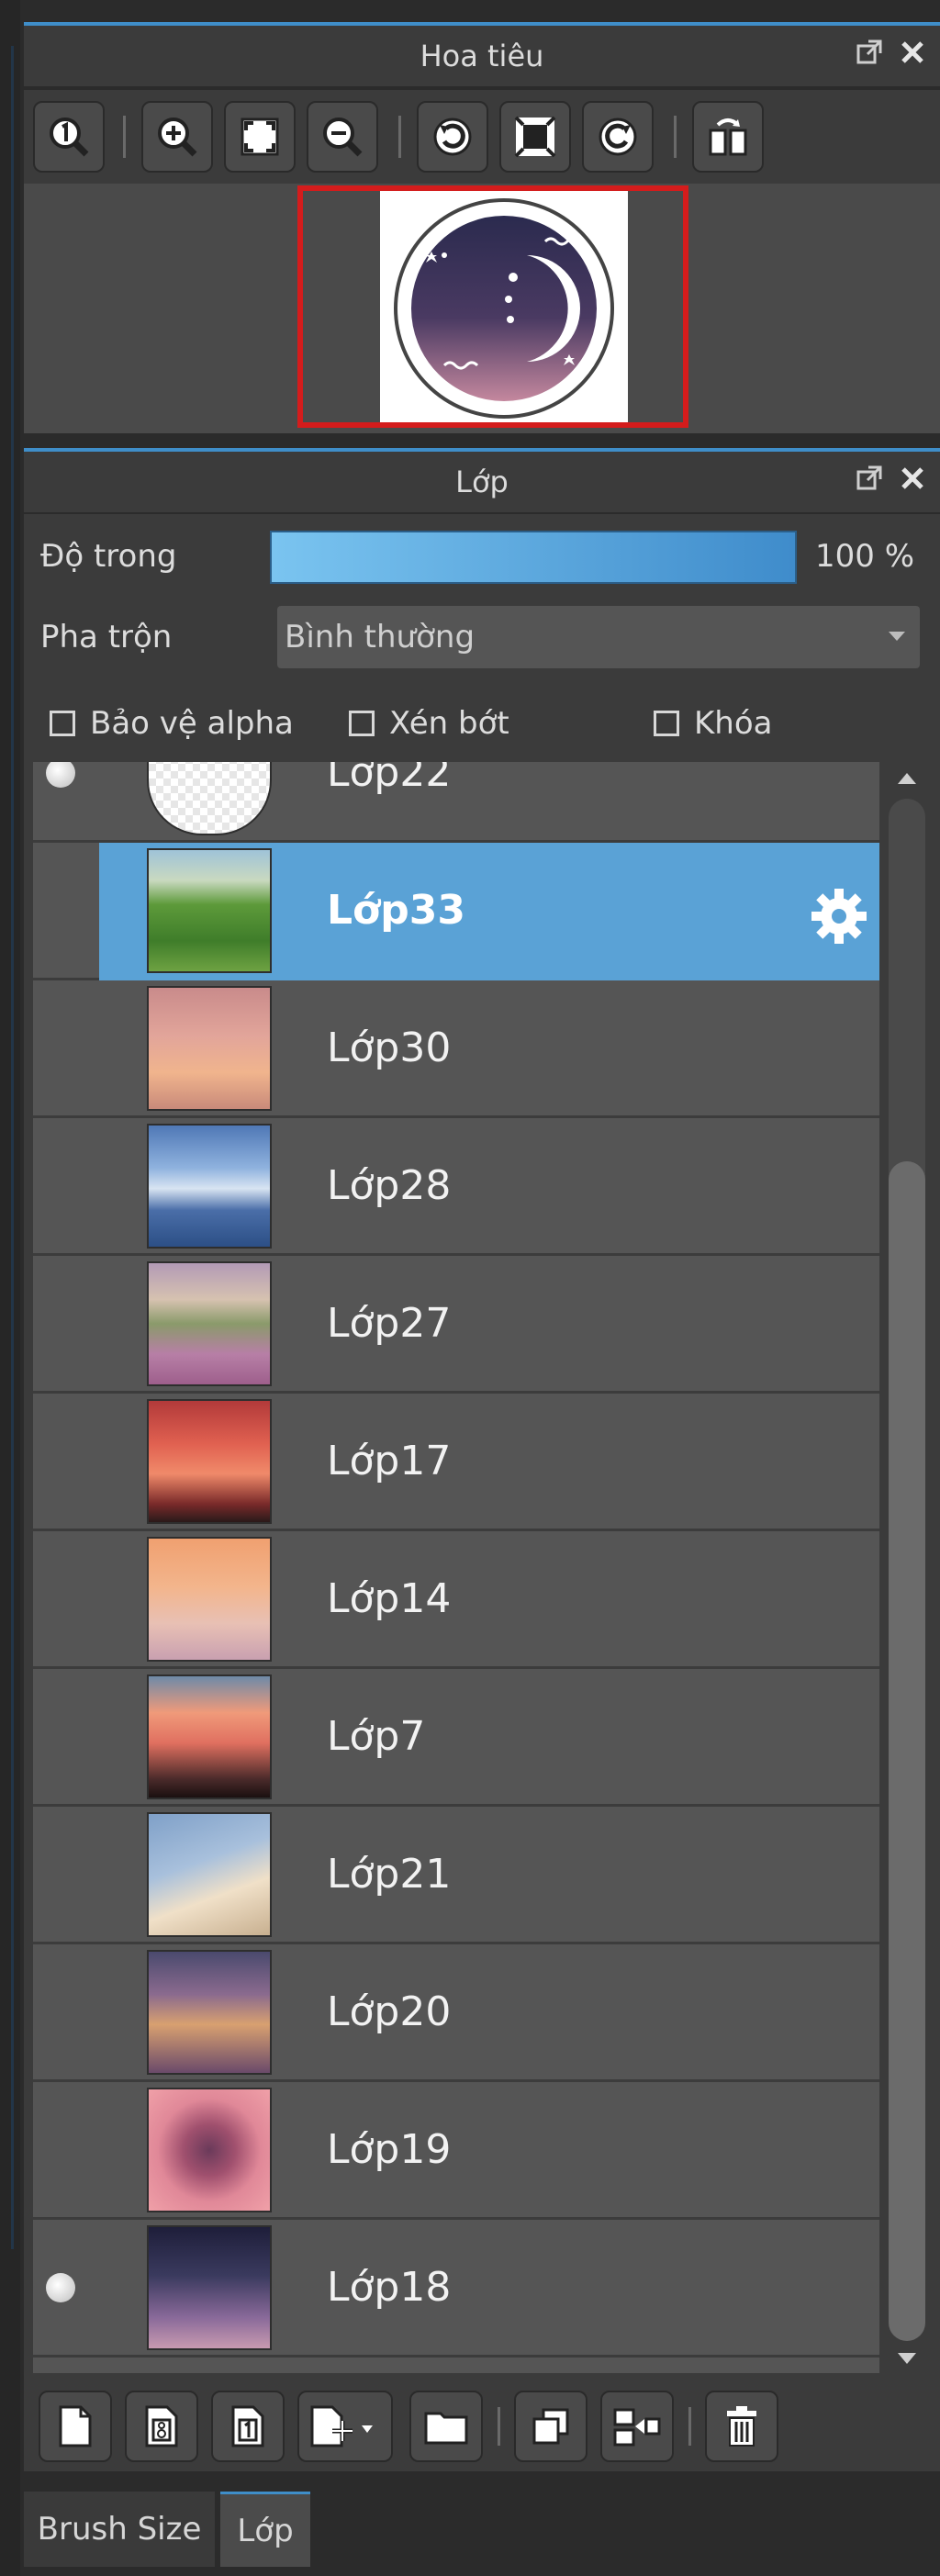 The image size is (940, 2576). What do you see at coordinates (456, 2289) in the screenshot?
I see `layer-row: Lớp18` at bounding box center [456, 2289].